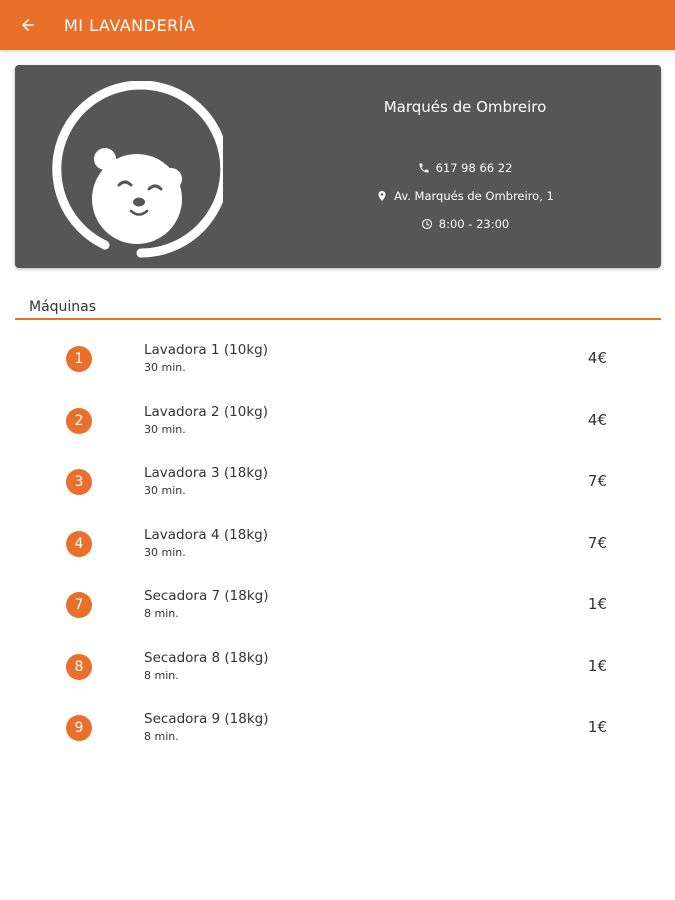  I want to click on machine-number-badge: 2, so click(79, 420).